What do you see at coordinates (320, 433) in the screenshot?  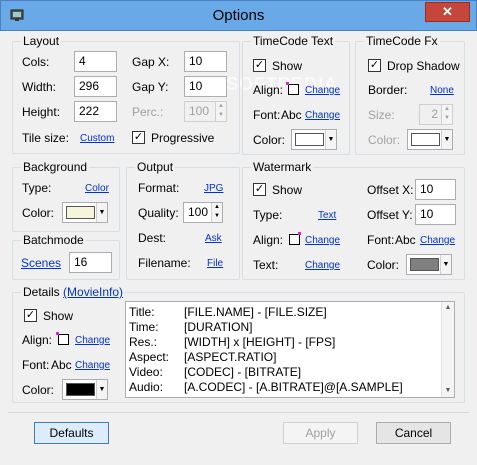 I see `apply-button: Apply` at bounding box center [320, 433].